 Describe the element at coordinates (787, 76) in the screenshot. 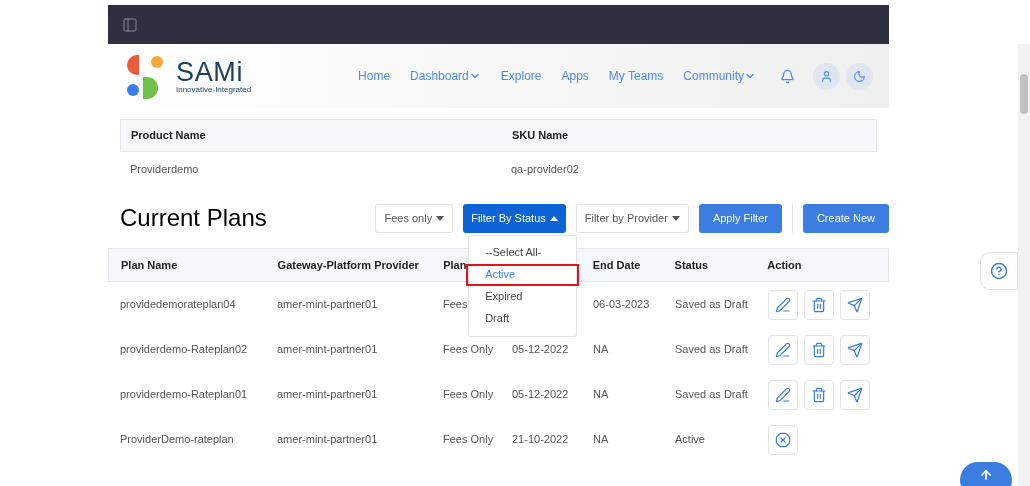

I see `notification-icon` at that location.